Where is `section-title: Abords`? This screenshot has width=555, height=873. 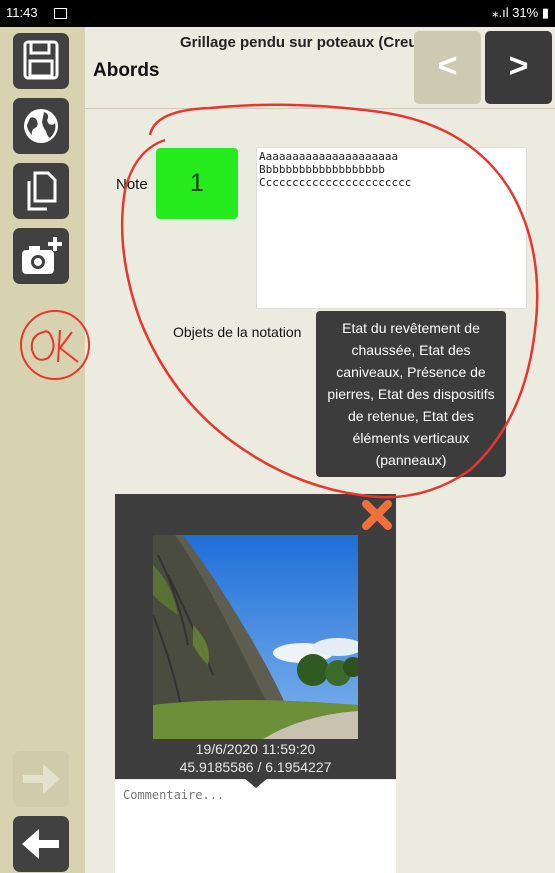
section-title: Abords is located at coordinates (126, 70).